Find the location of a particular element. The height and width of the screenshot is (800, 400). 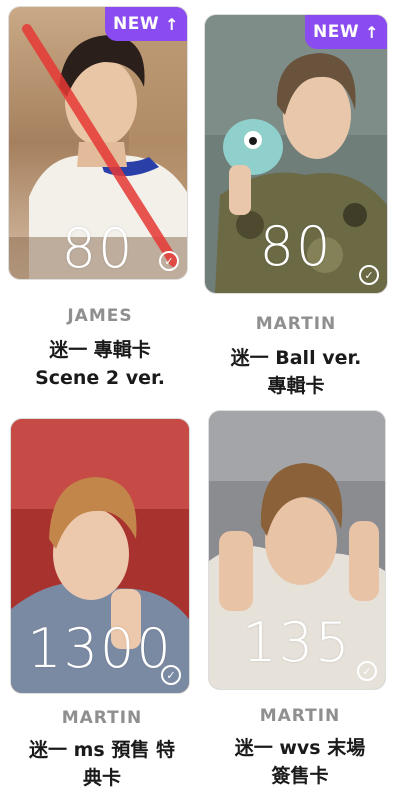

member-name: JAMES is located at coordinates (100, 316).